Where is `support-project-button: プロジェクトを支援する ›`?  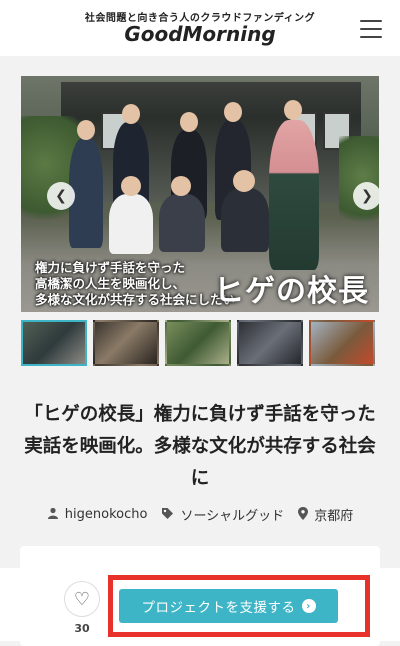 support-project-button: プロジェクトを支援する › is located at coordinates (228, 606).